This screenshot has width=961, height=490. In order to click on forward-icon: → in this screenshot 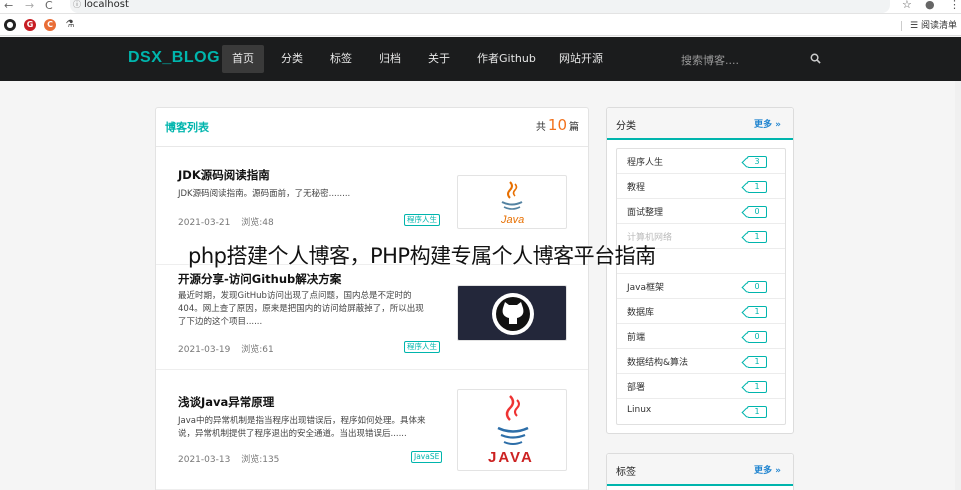, I will do `click(29, 6)`.